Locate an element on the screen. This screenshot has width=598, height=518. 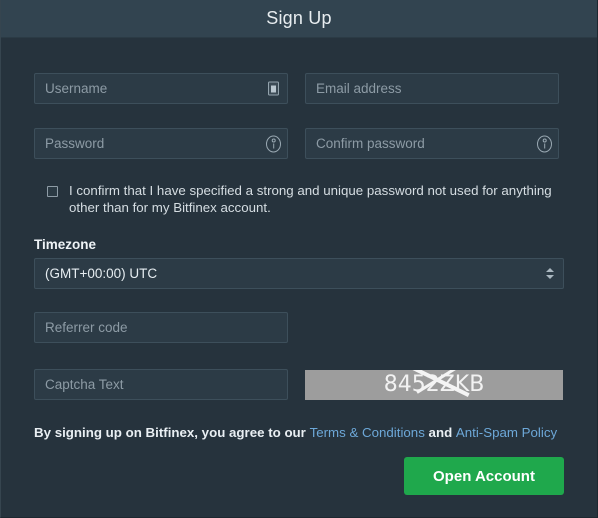
username-input is located at coordinates (161, 88).